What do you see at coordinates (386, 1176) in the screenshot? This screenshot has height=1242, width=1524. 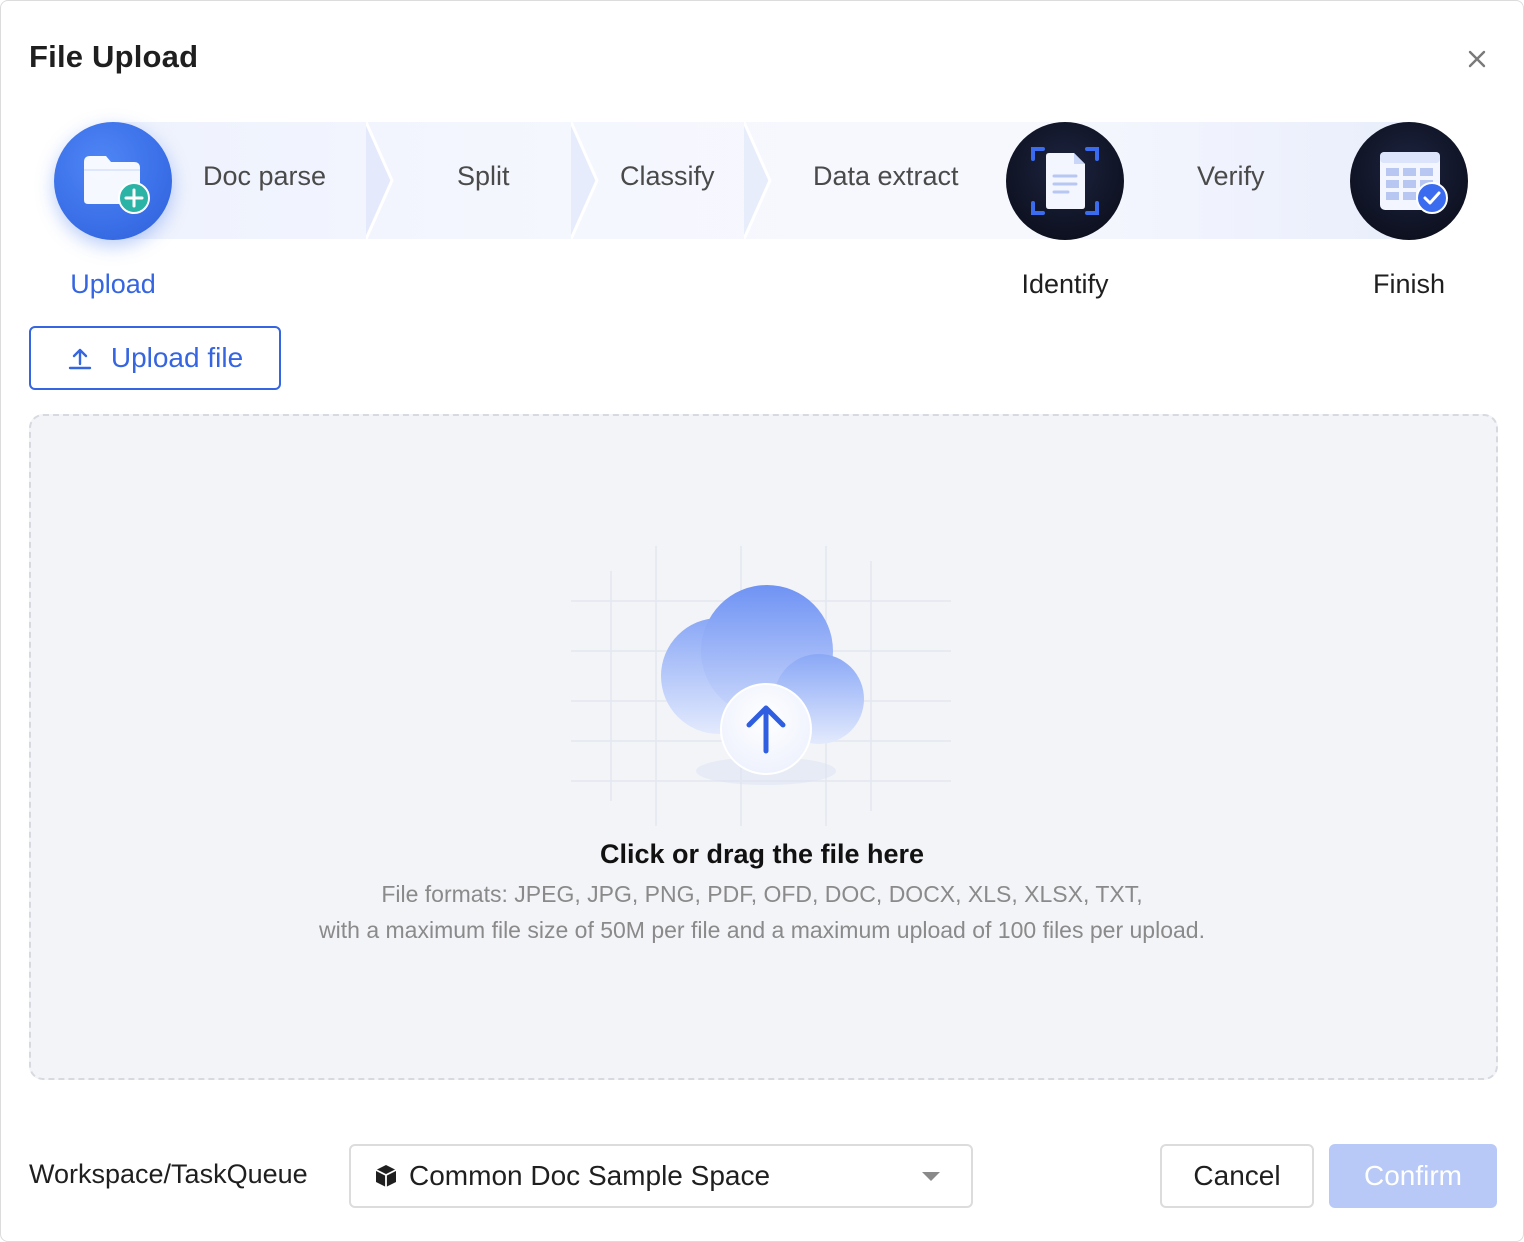 I see `cube-icon` at bounding box center [386, 1176].